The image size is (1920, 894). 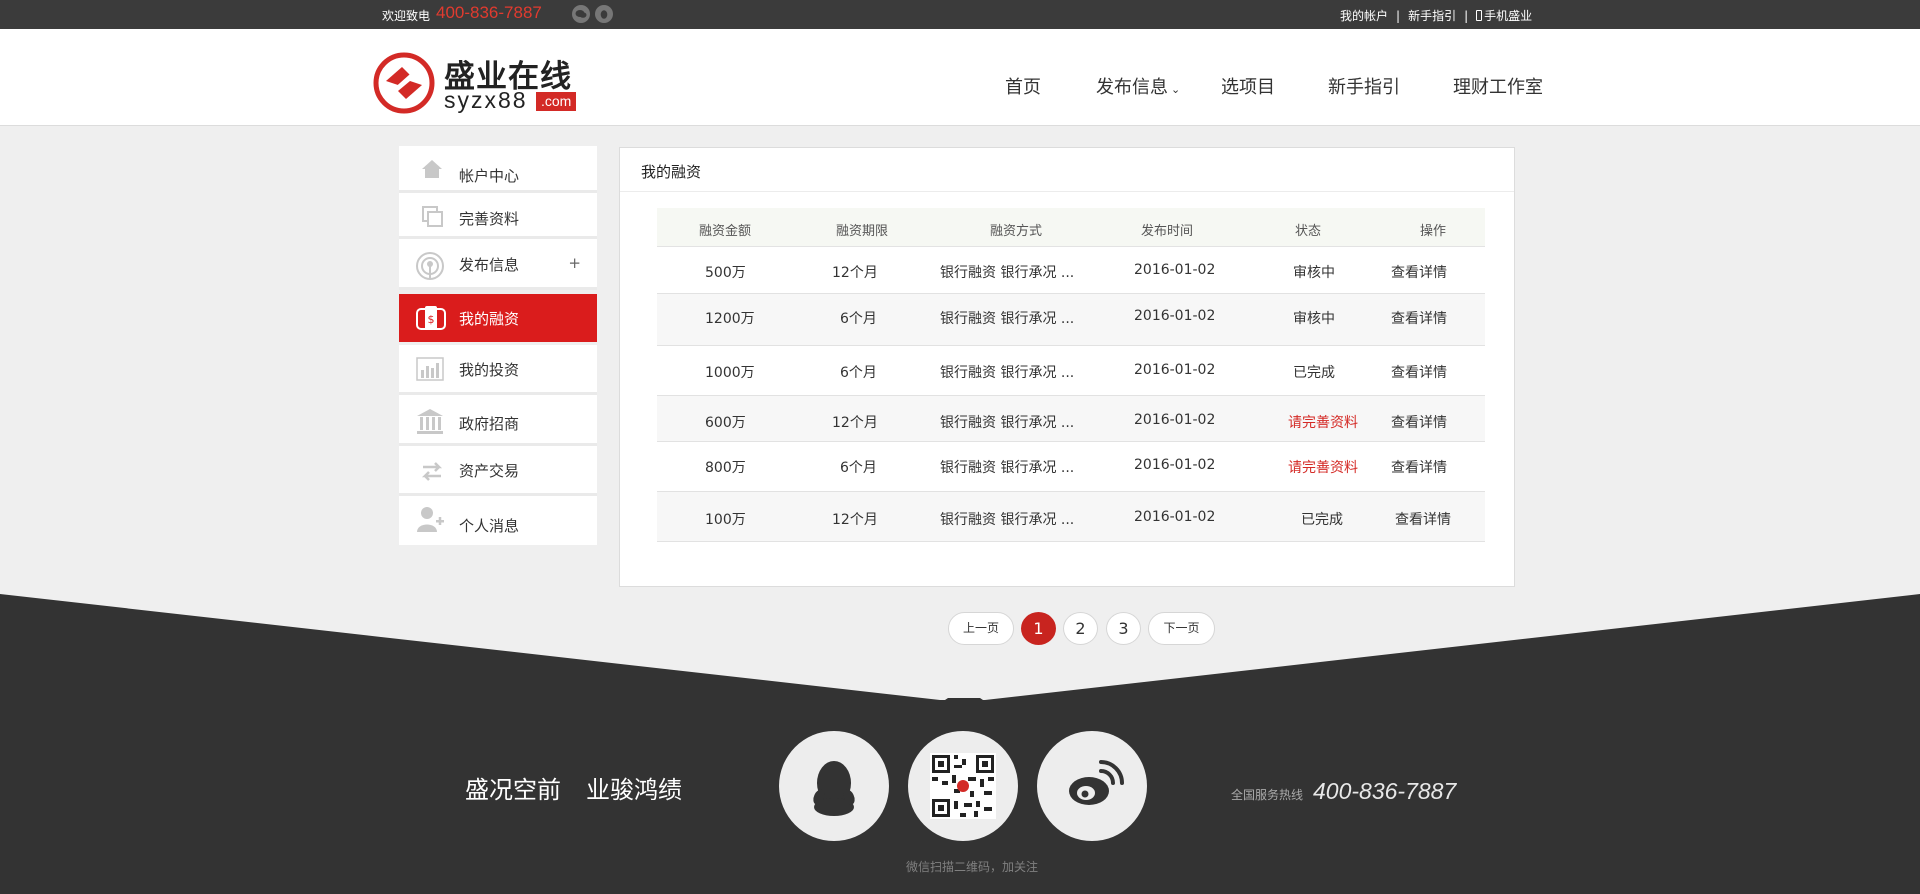 What do you see at coordinates (432, 216) in the screenshot?
I see `copy-icon` at bounding box center [432, 216].